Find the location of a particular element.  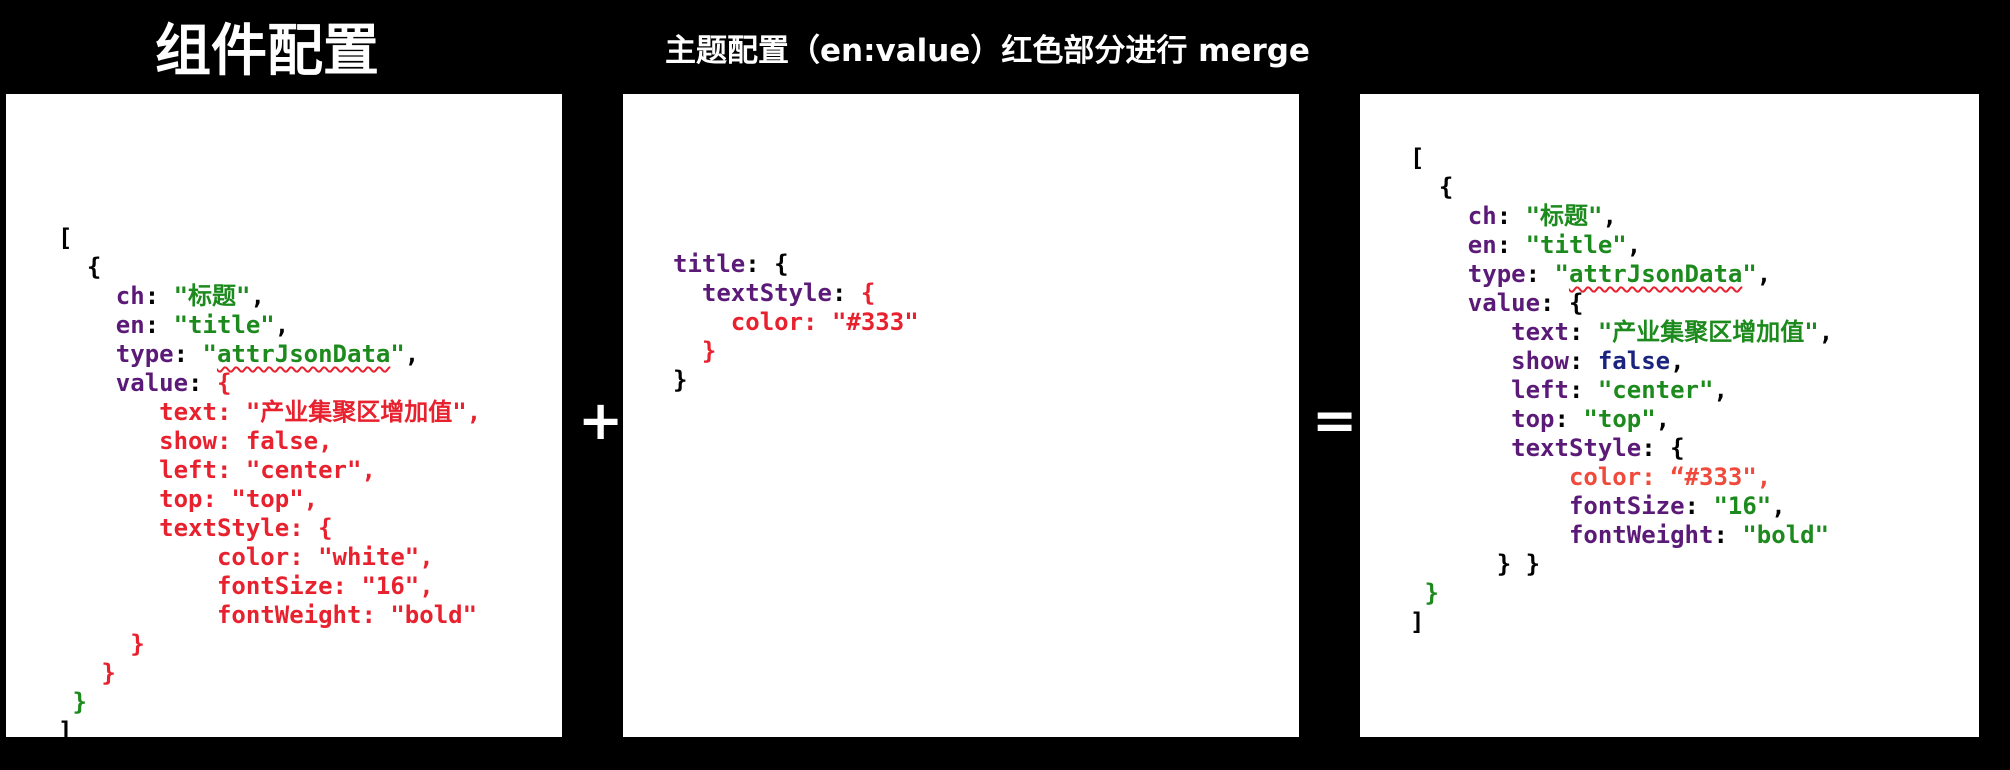

plus-operator: + is located at coordinates (601, 420).